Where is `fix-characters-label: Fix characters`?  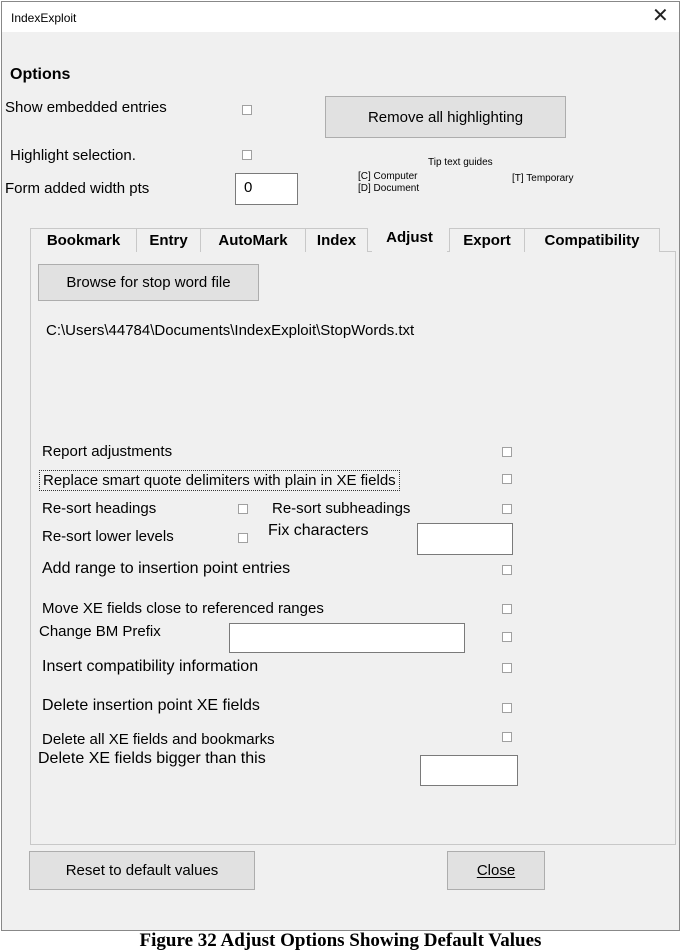 fix-characters-label: Fix characters is located at coordinates (318, 530).